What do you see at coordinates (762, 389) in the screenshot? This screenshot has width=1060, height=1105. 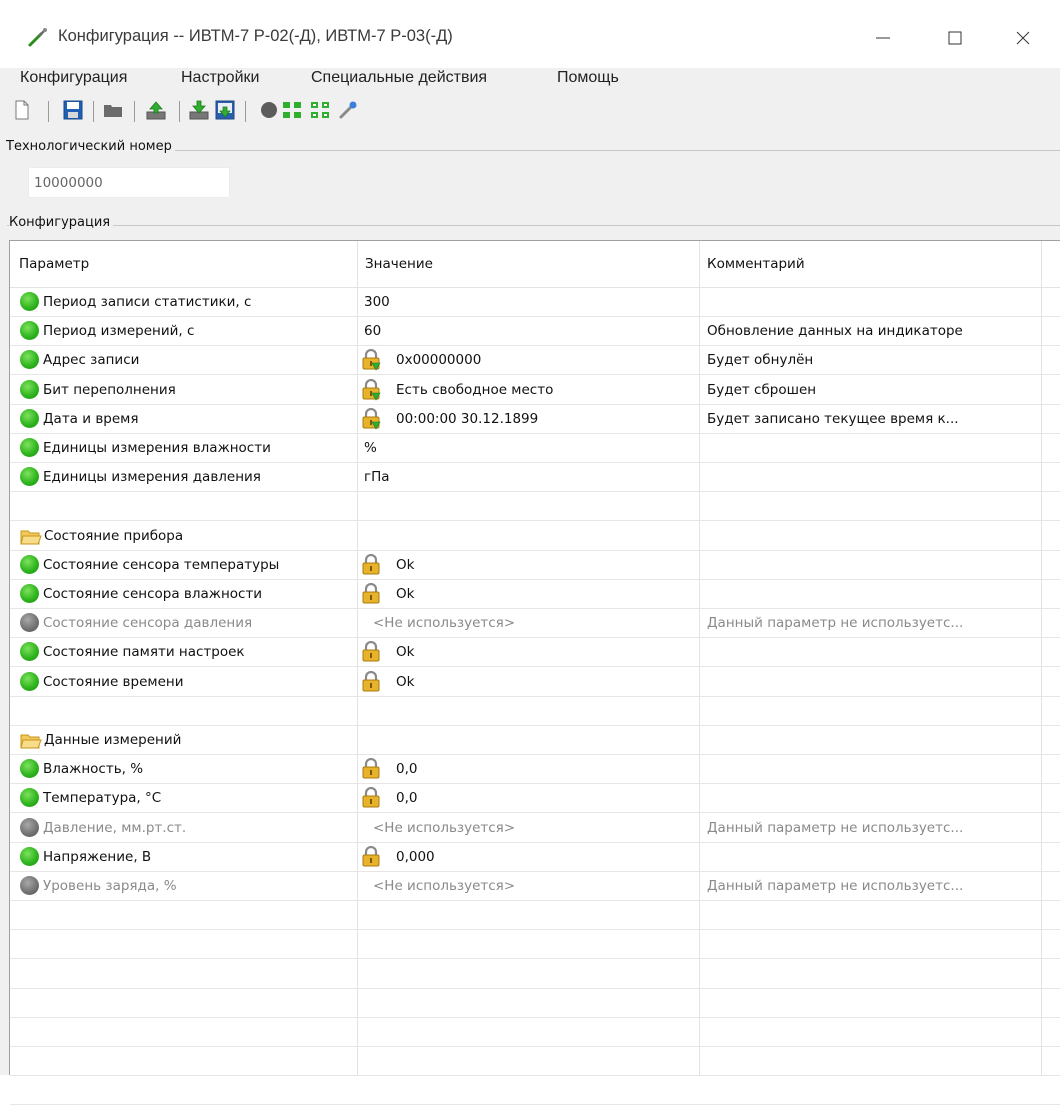 I see `parameter-comment: Будет сброшен` at bounding box center [762, 389].